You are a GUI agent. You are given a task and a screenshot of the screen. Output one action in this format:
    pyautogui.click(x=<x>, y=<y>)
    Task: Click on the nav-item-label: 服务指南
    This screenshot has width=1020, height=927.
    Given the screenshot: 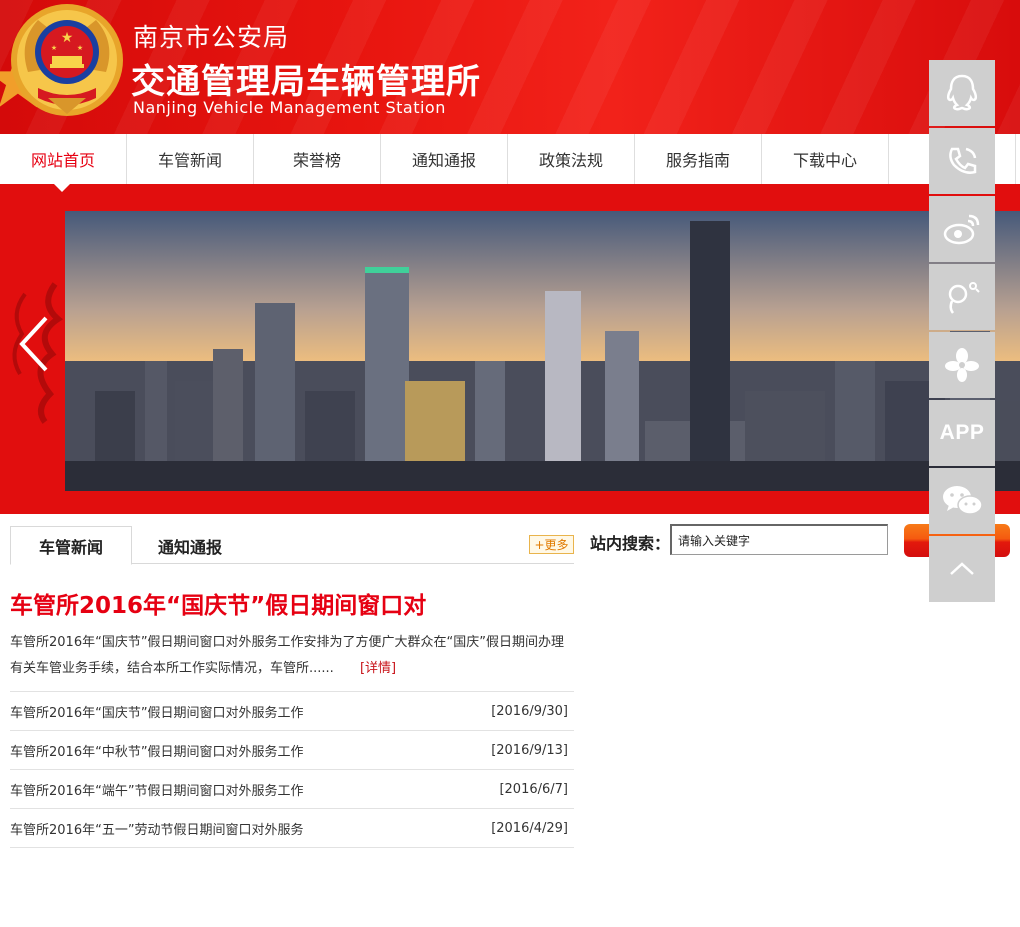 What is the action you would take?
    pyautogui.click(x=697, y=160)
    